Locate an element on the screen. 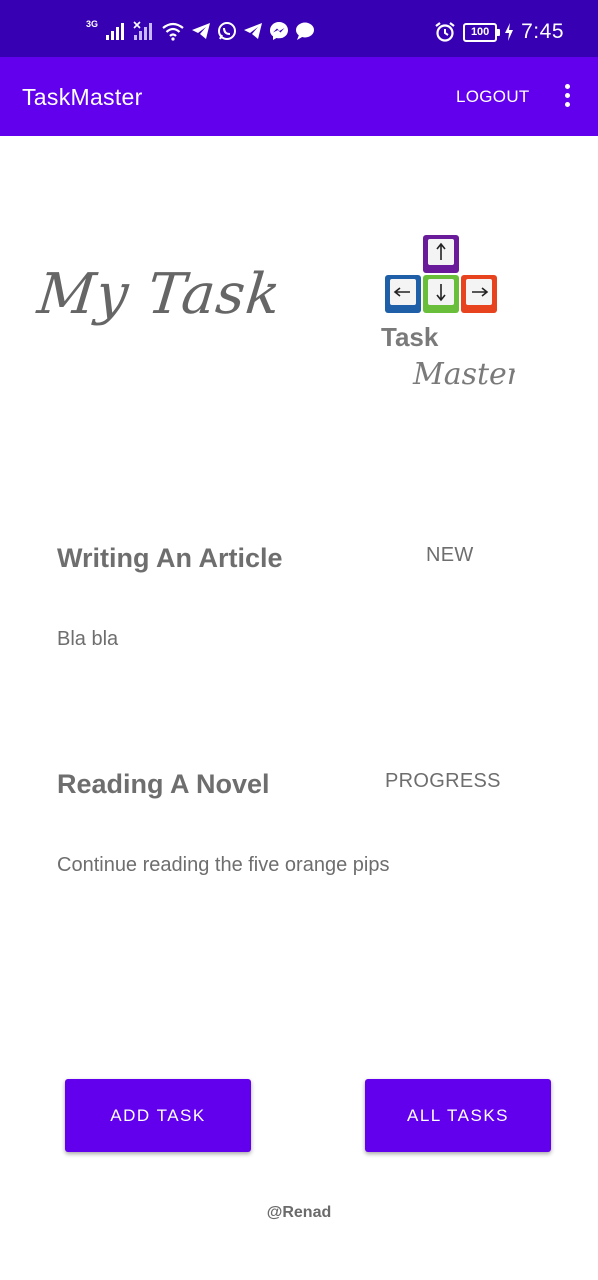 This screenshot has height=1280, width=598. charging-icon is located at coordinates (509, 32).